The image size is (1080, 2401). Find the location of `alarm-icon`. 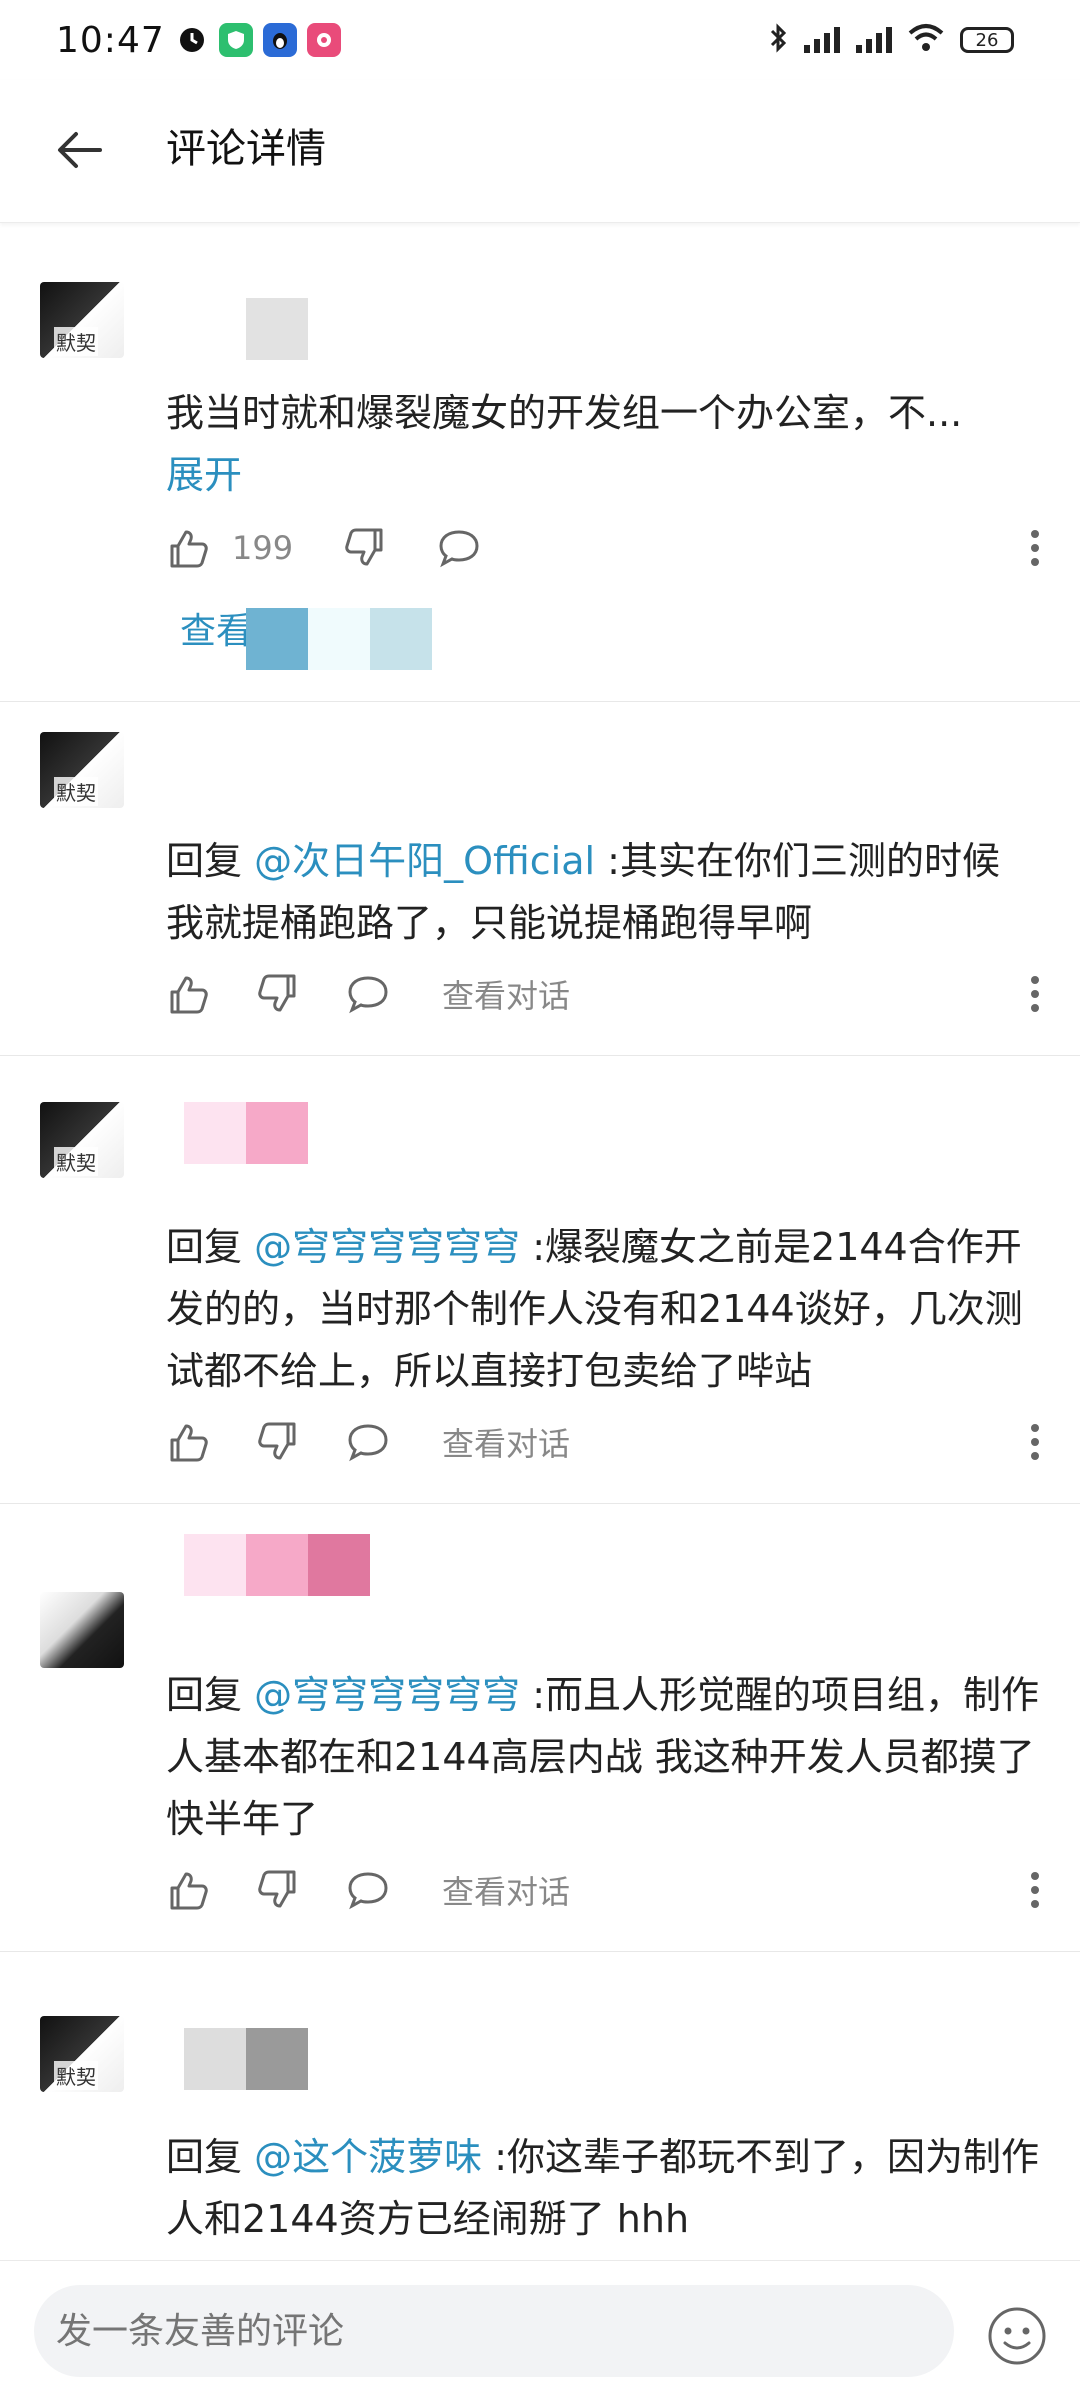

alarm-icon is located at coordinates (192, 40).